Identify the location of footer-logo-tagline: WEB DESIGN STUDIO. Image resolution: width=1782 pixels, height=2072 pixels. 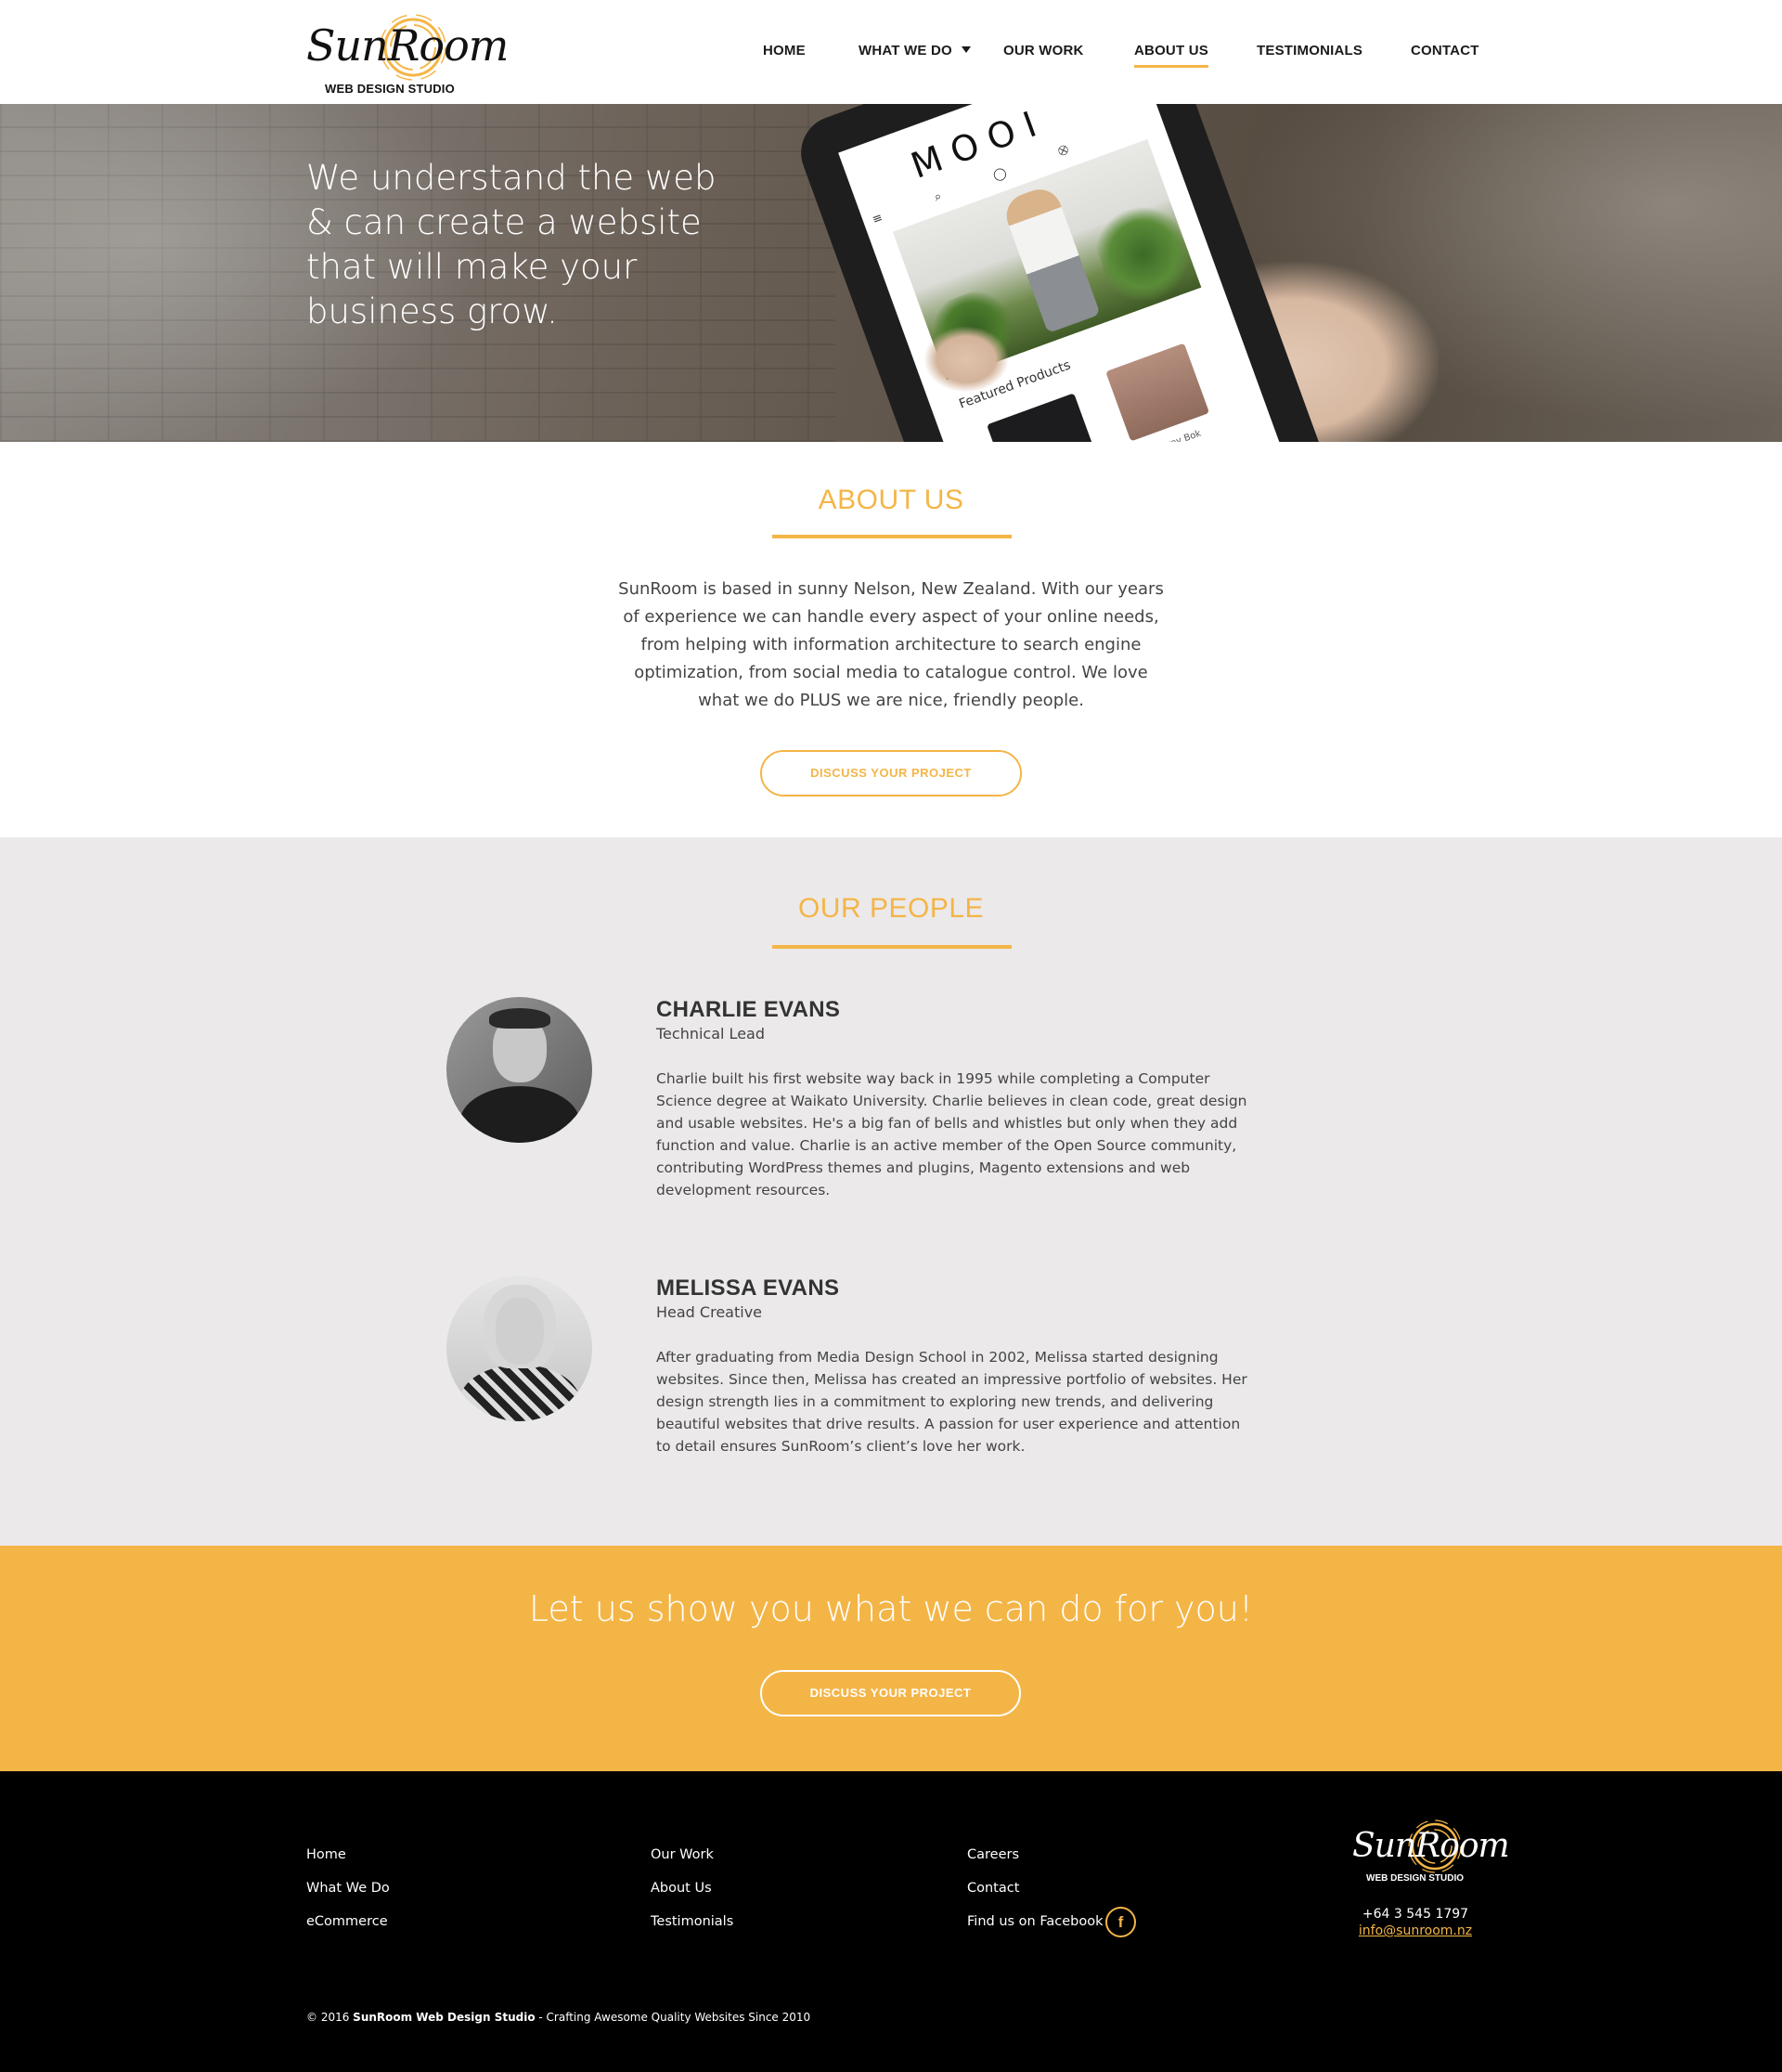
(1415, 1878).